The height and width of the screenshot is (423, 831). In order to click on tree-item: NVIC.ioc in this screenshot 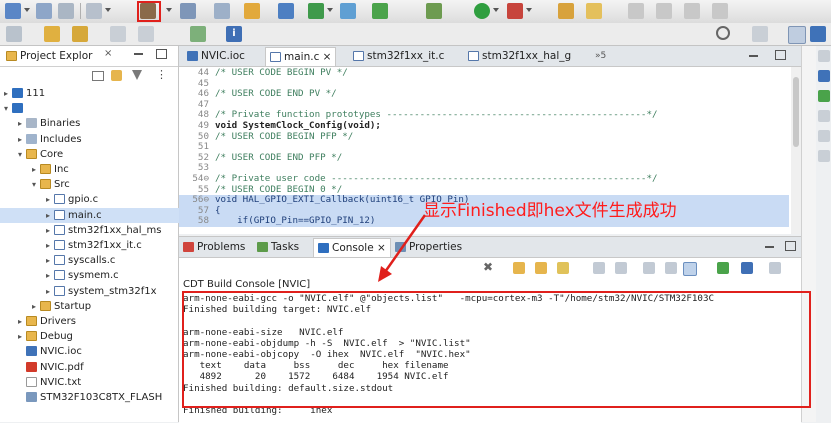, I will do `click(41, 351)`.